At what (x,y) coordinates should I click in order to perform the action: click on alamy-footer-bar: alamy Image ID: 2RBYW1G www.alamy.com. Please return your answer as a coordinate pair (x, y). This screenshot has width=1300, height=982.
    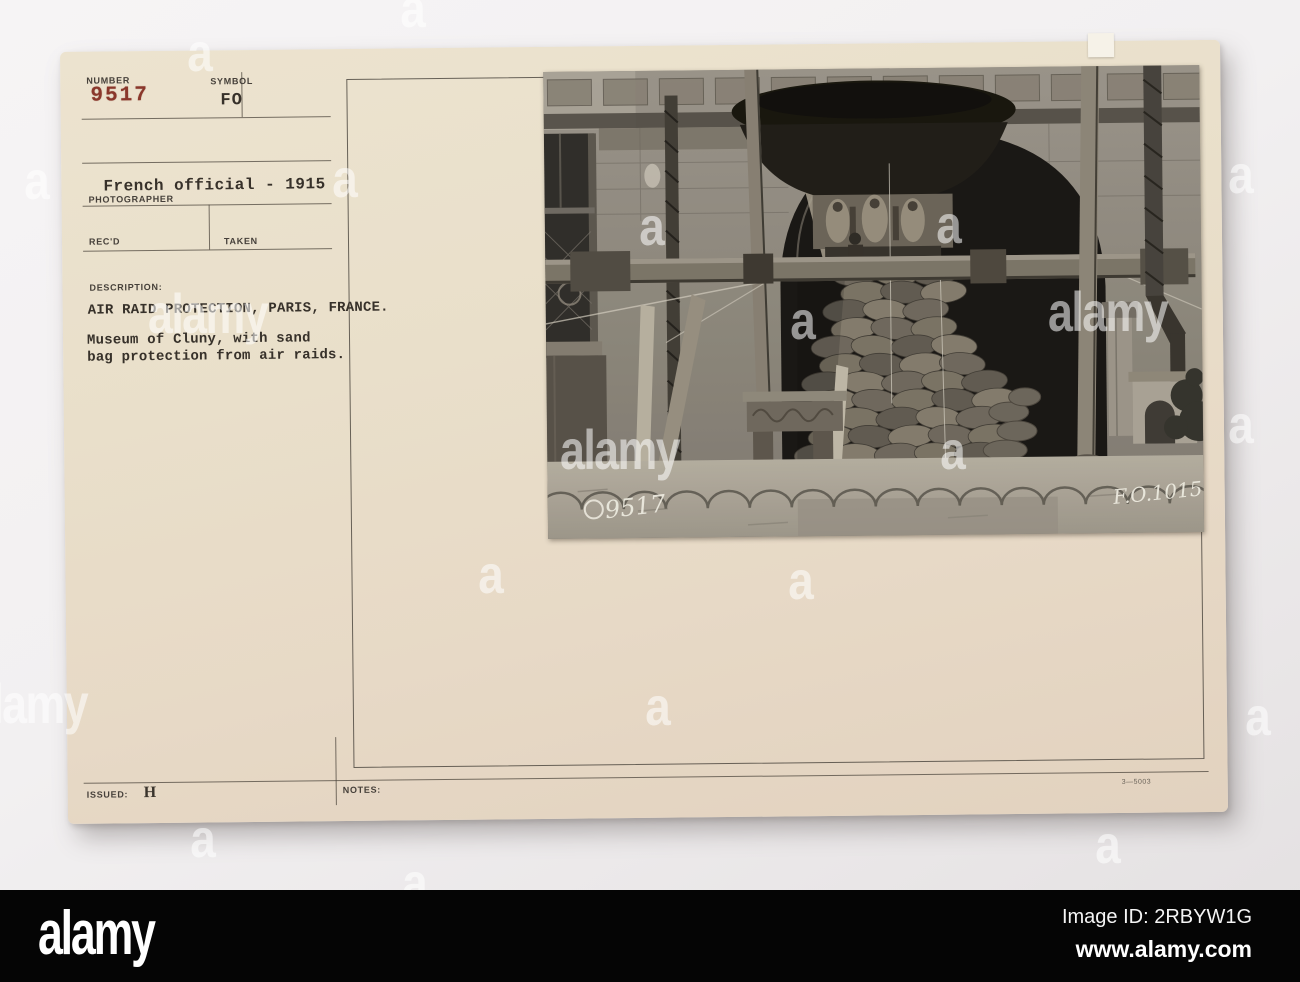
    Looking at the image, I should click on (650, 936).